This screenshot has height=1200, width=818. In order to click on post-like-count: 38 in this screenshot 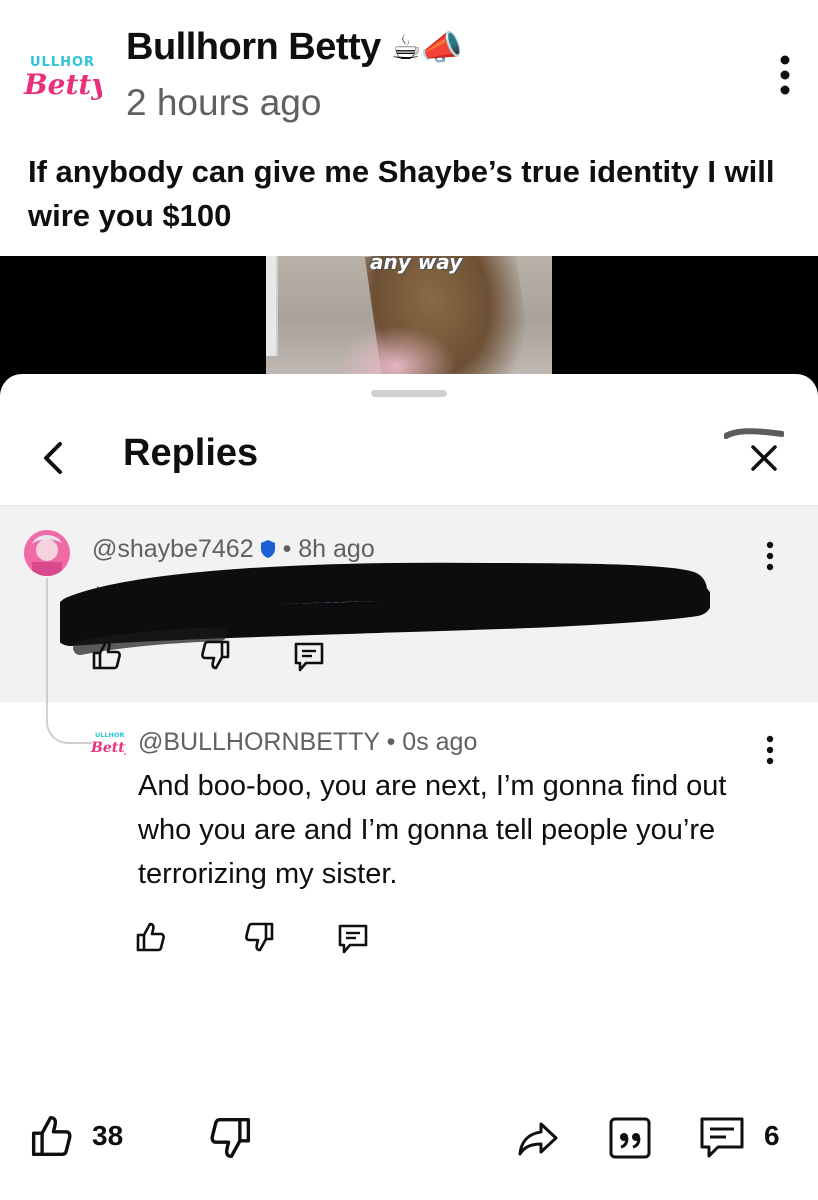, I will do `click(108, 1135)`.